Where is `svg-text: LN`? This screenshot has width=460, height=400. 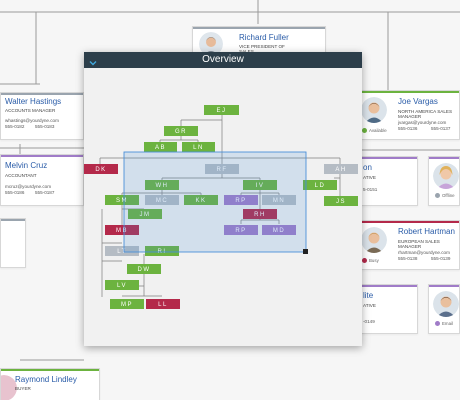
svg-text: LN is located at coordinates (198, 148).